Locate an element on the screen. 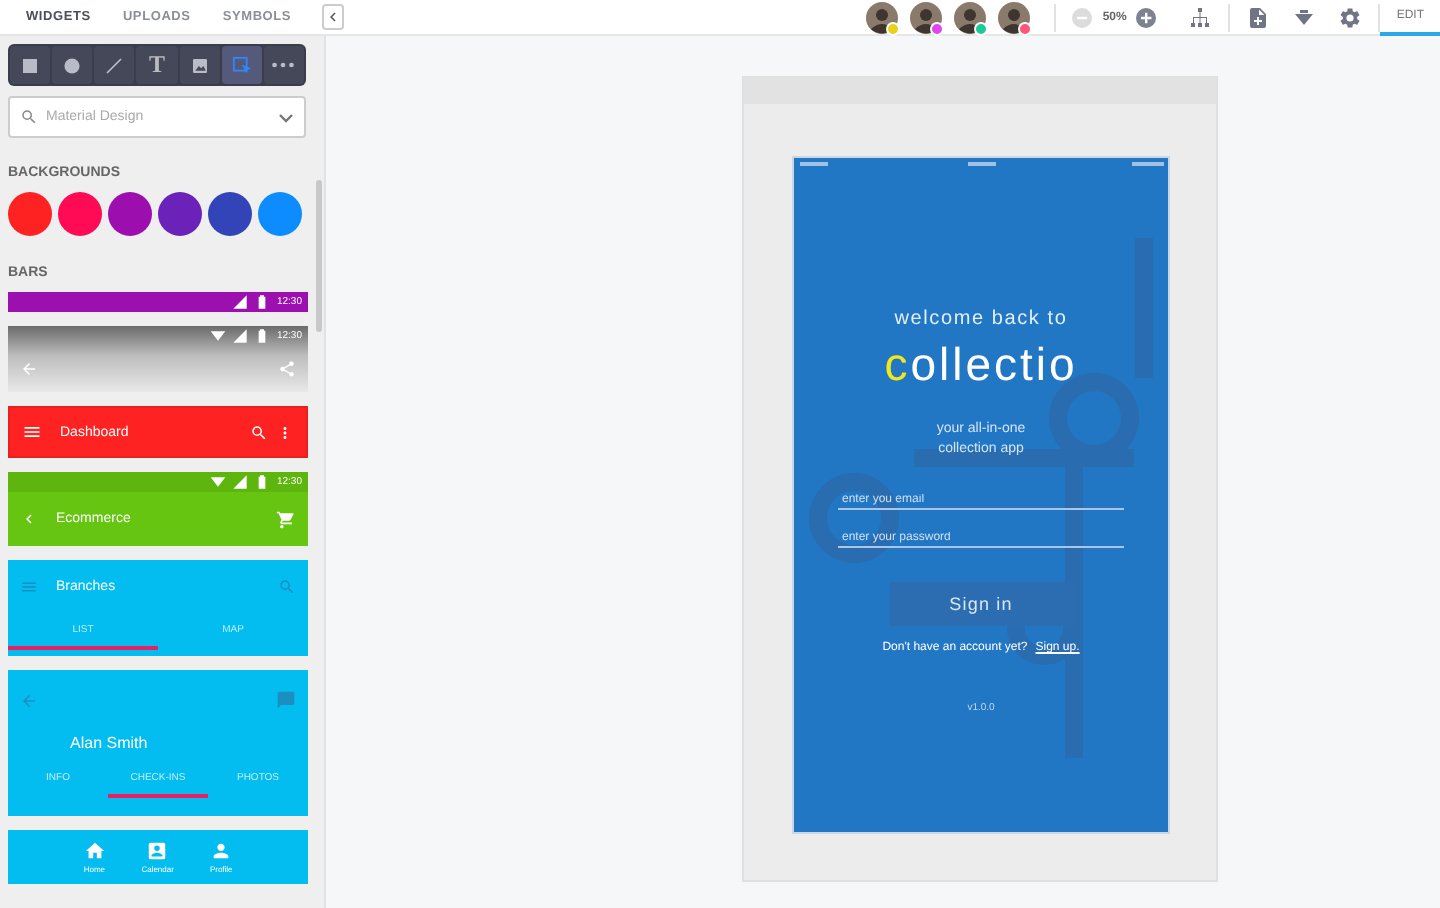 Image resolution: width=1440 pixels, height=908 pixels. cursor-icon is located at coordinates (241, 65).